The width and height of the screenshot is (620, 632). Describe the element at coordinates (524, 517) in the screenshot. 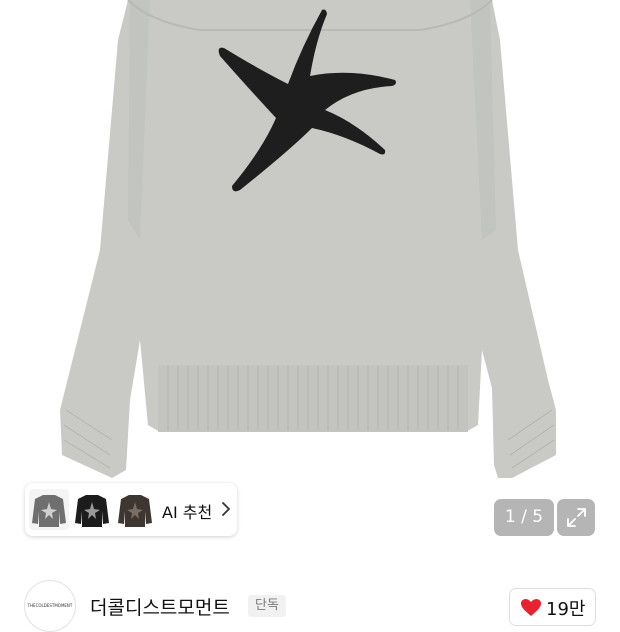

I see `image-counter: 1 / 5` at that location.